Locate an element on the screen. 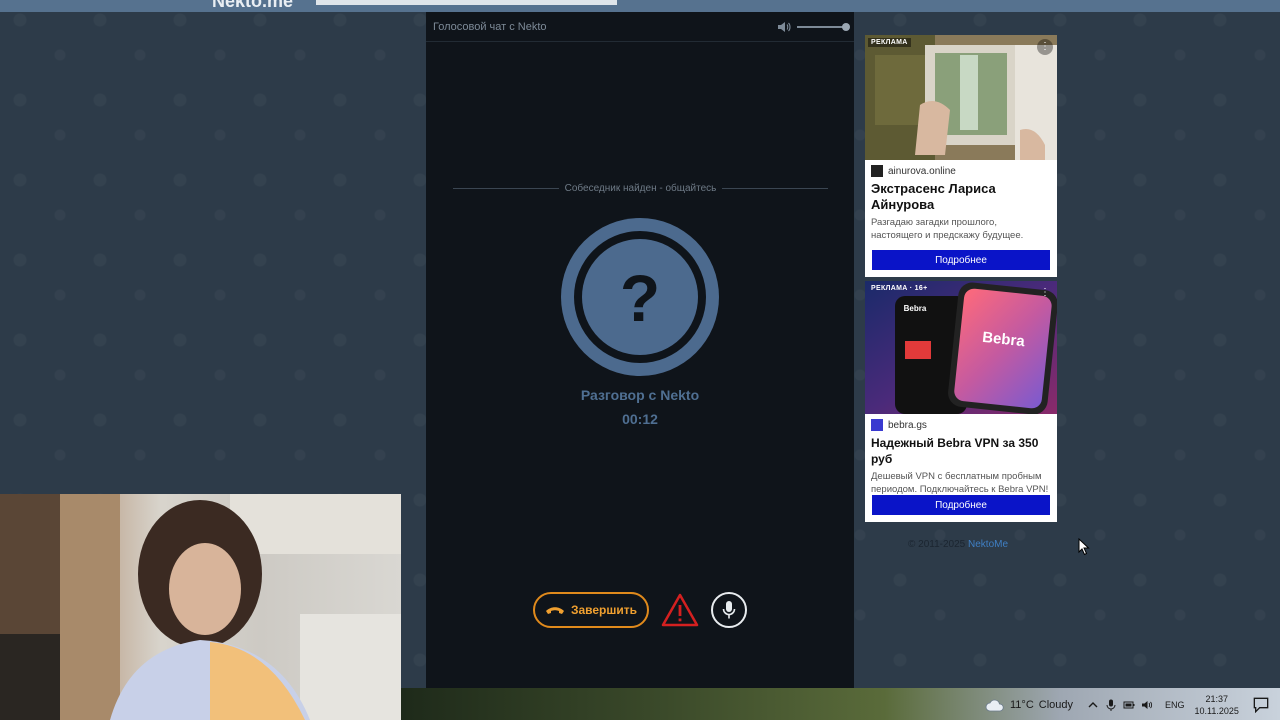  microphone-button is located at coordinates (729, 610).